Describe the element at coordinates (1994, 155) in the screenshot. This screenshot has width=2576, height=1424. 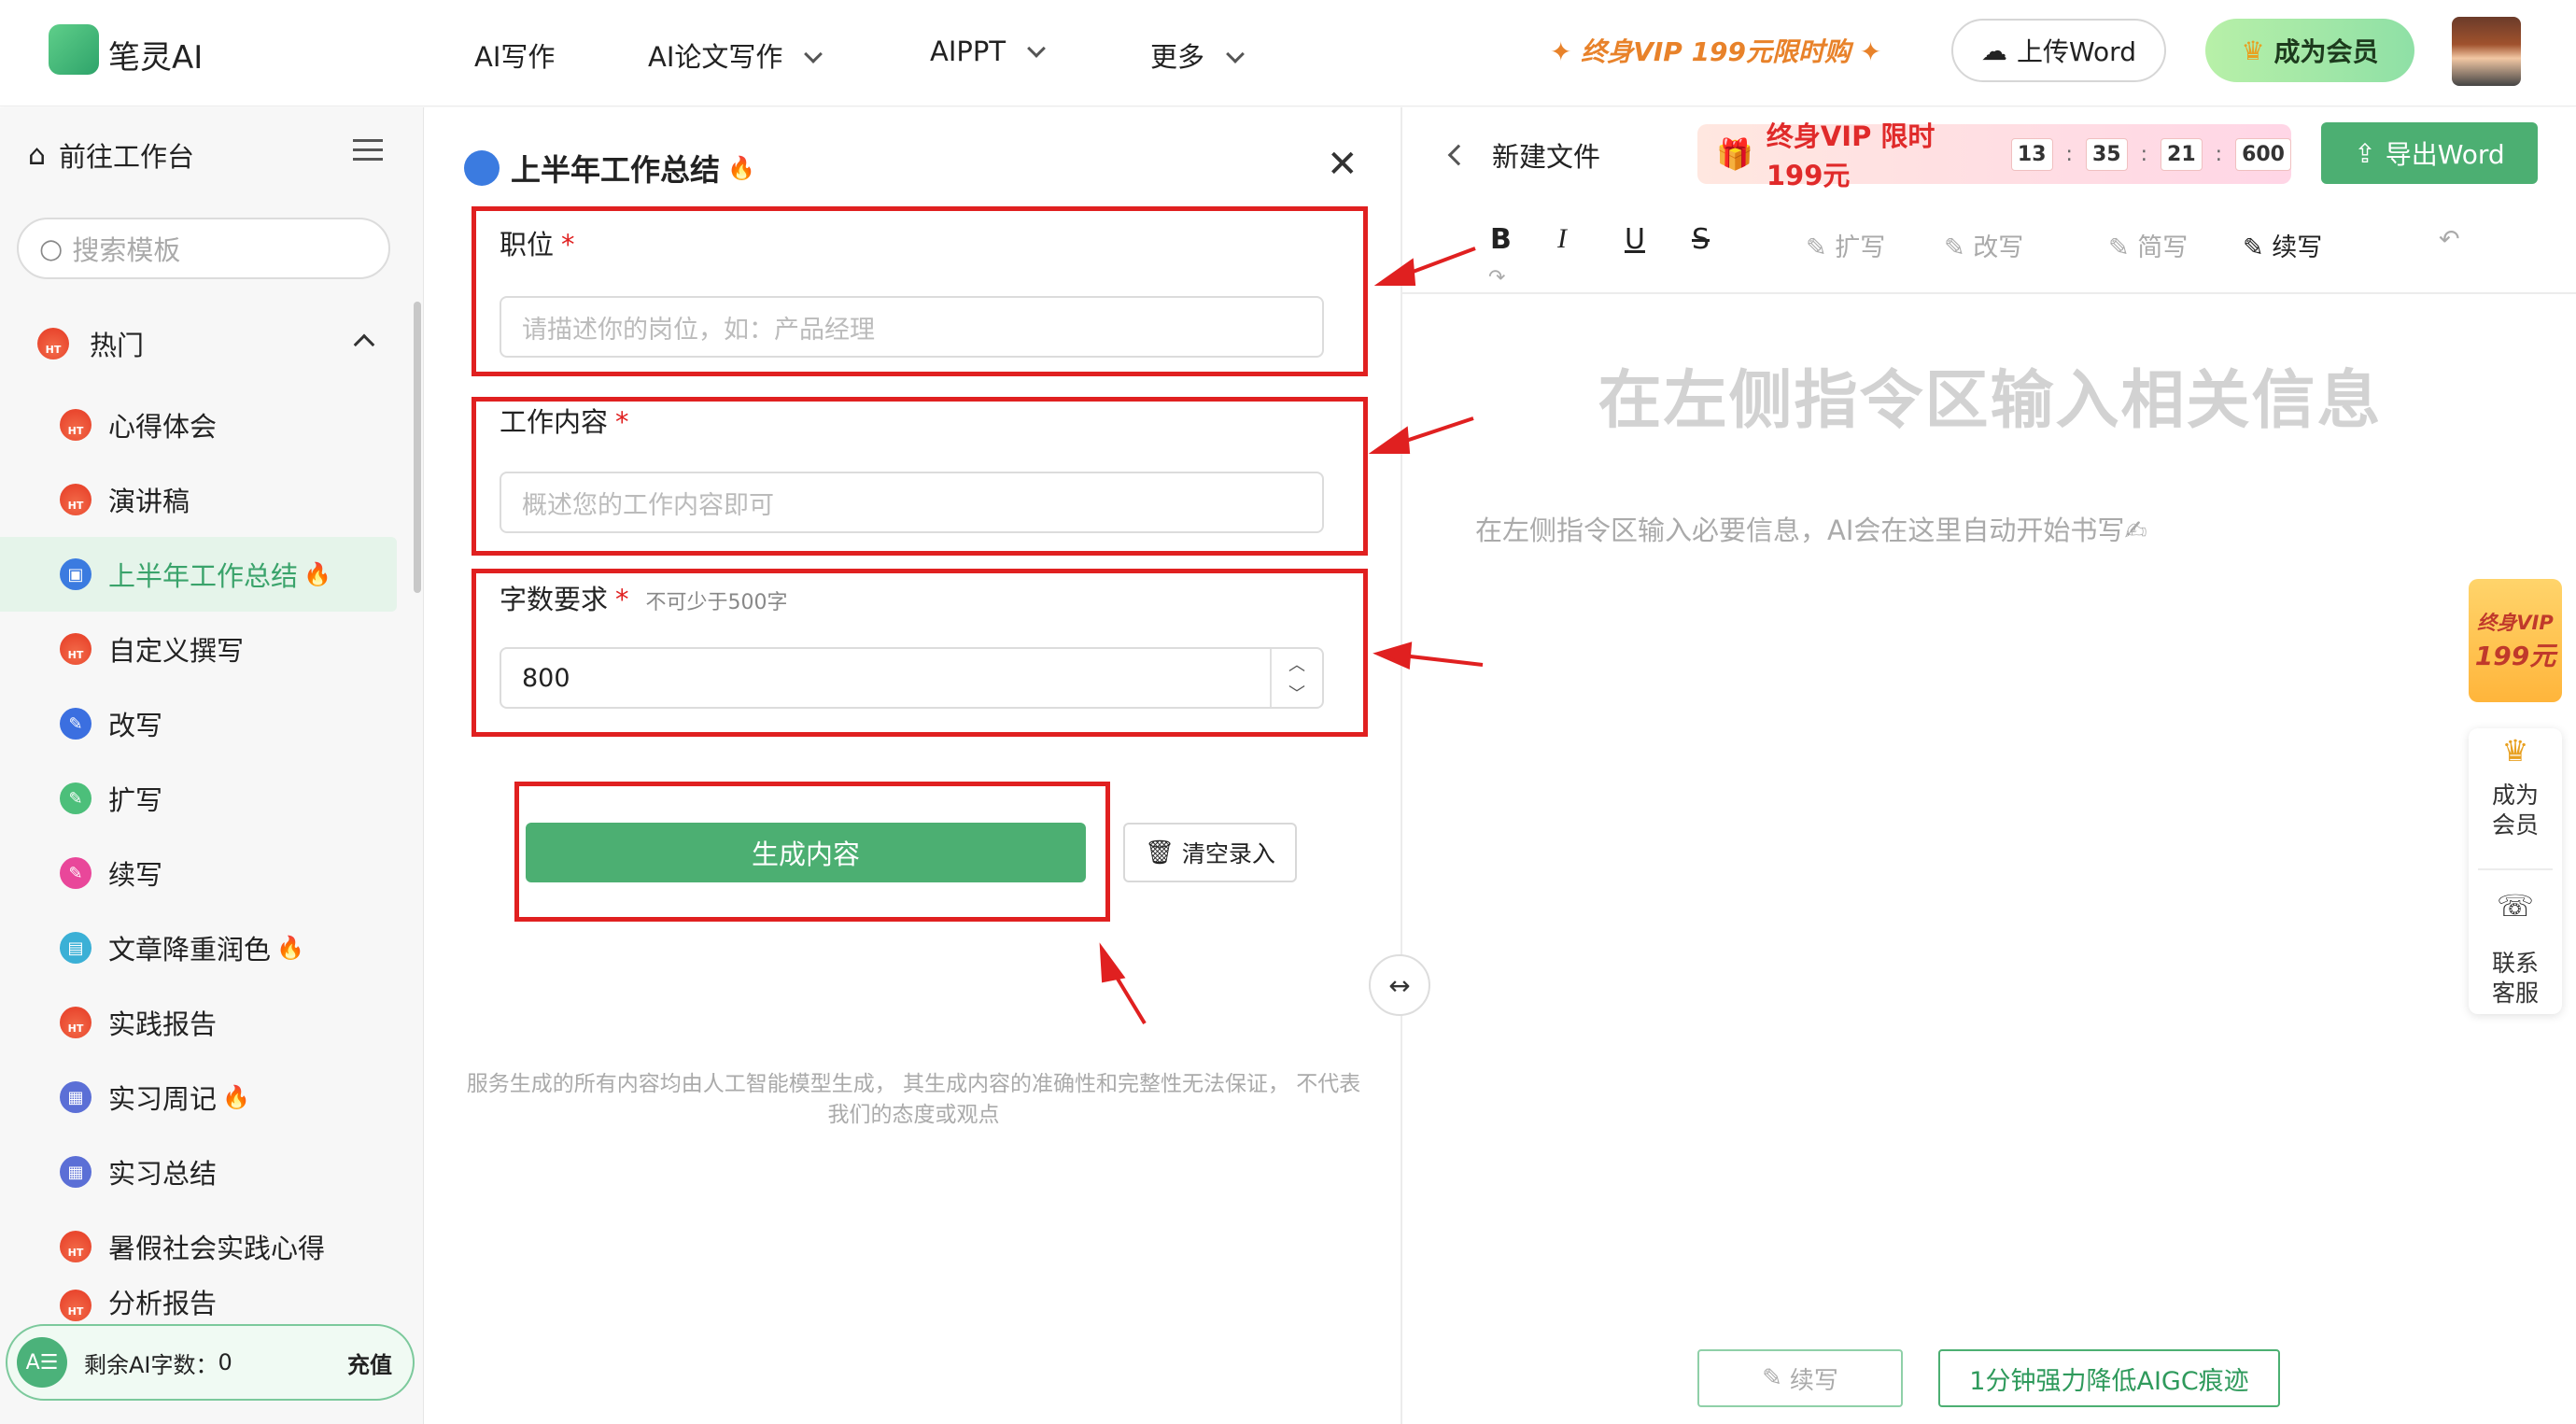
I see `vip-countdown-banner: 🎁 终身VIP 限时 199元 13 : 35 : 21 : 600` at that location.